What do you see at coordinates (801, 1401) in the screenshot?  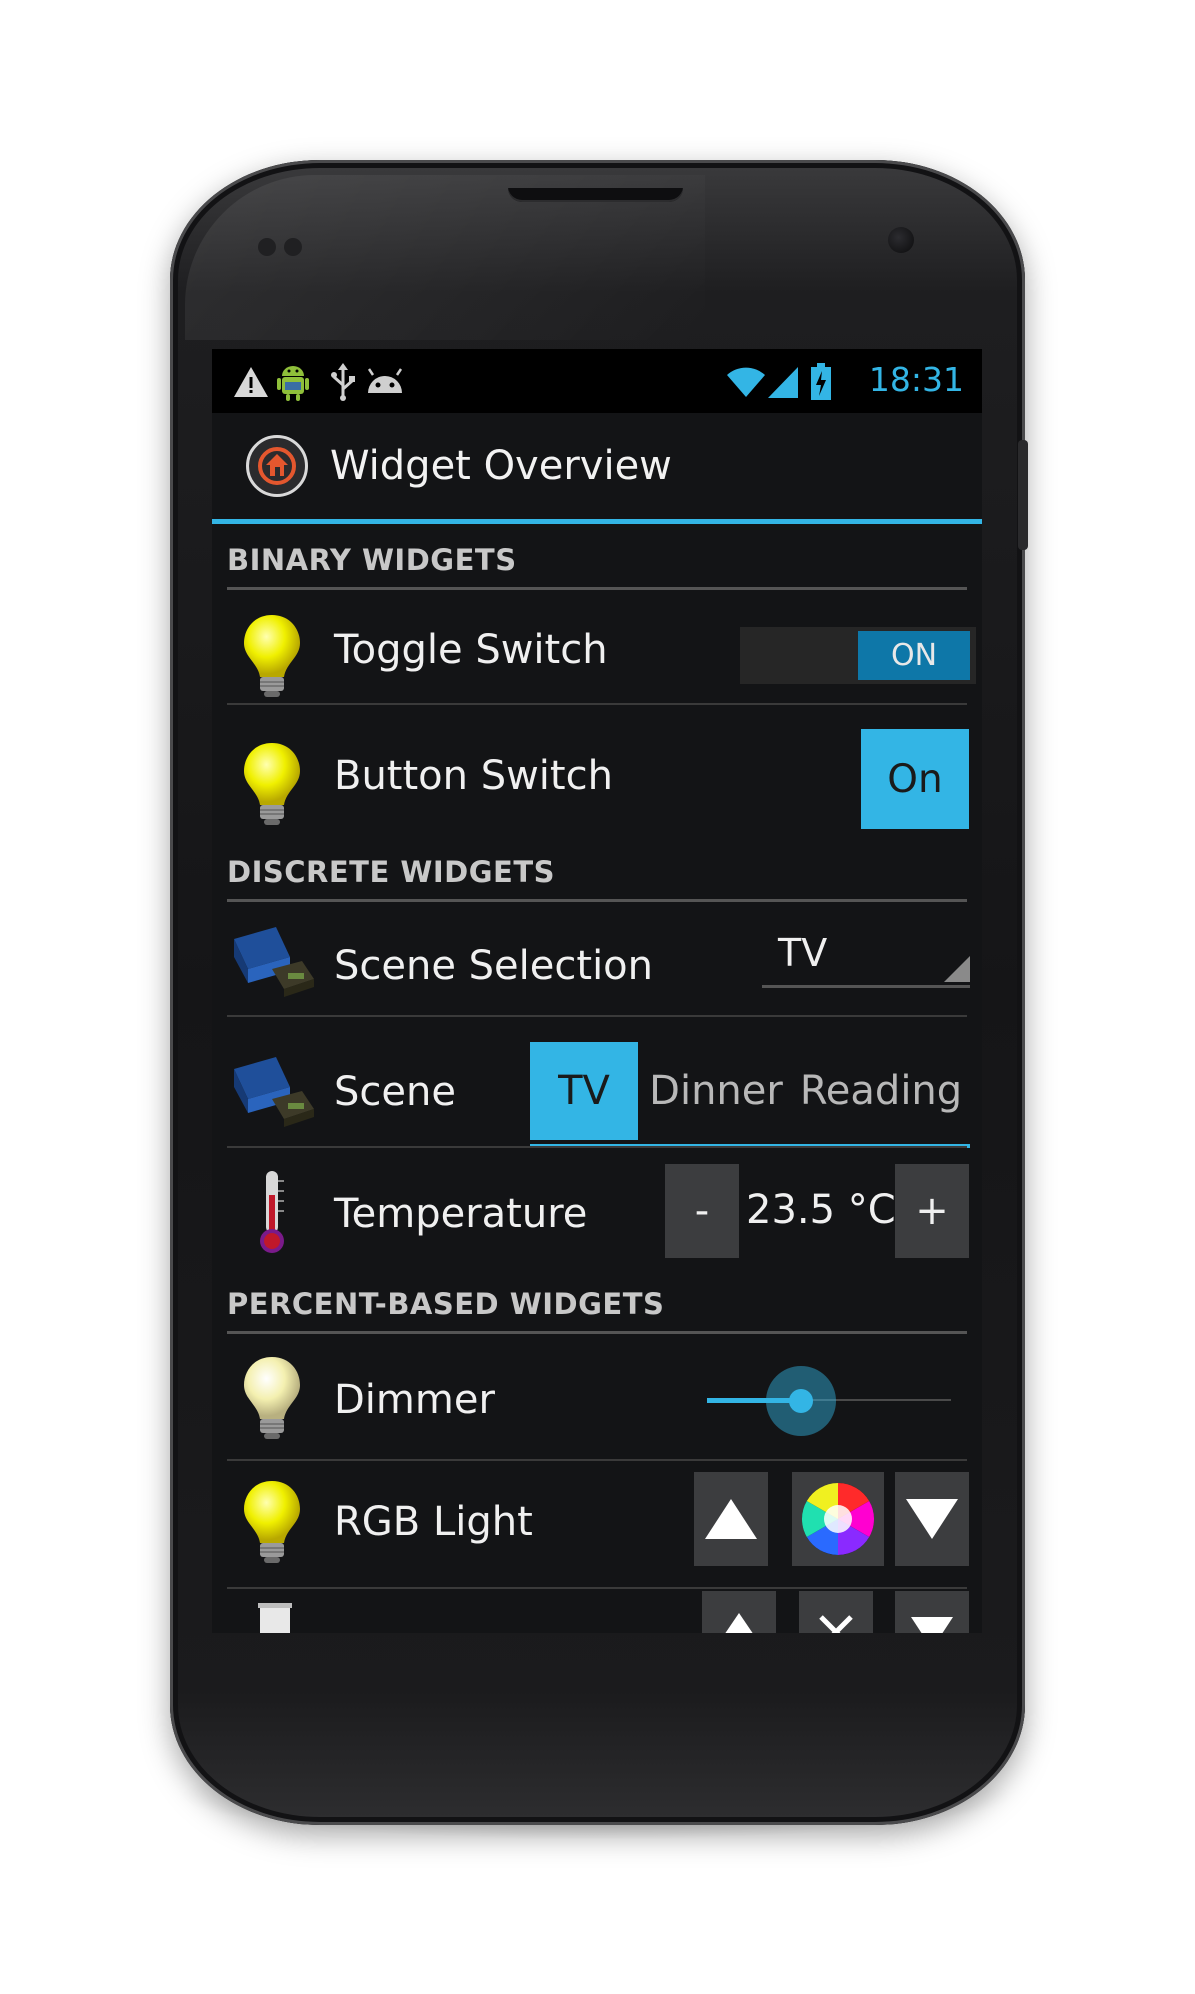 I see `slider-thumb` at bounding box center [801, 1401].